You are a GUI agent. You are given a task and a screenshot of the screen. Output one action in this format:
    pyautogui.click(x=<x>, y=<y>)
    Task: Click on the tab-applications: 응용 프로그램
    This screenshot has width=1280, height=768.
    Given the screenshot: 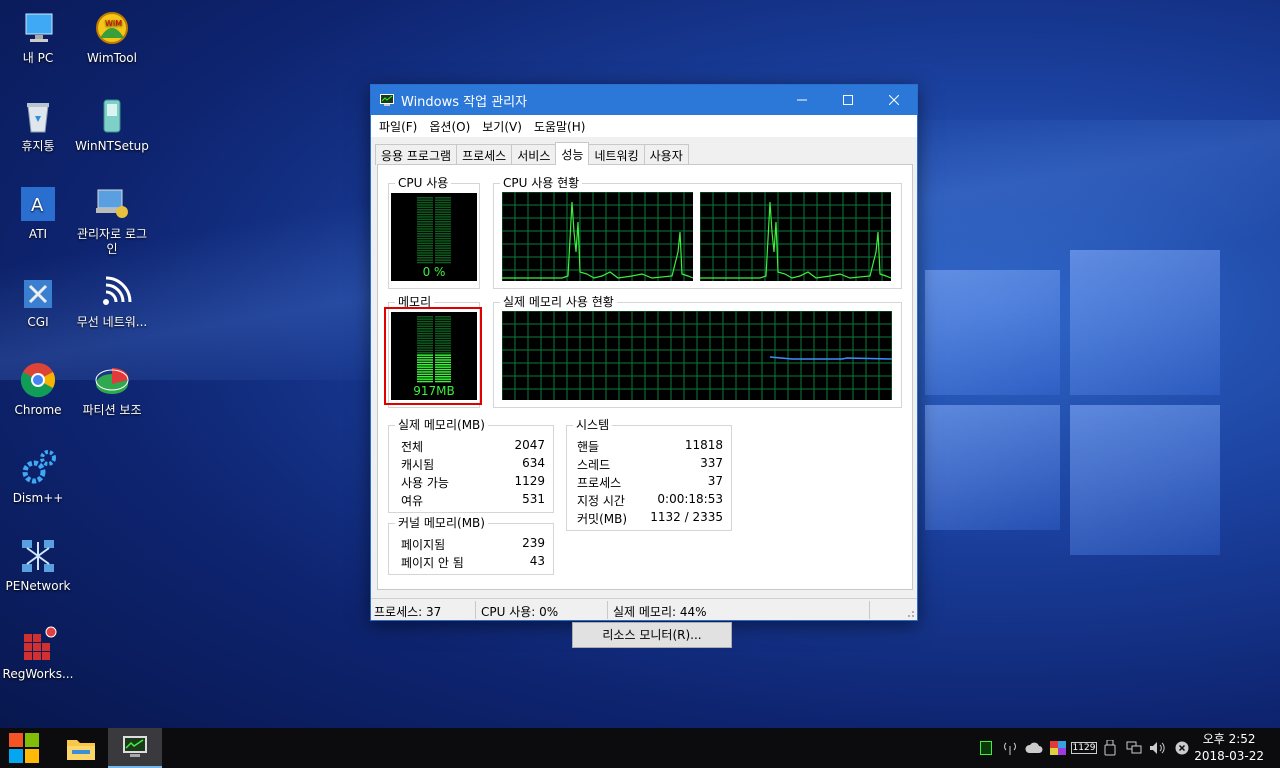 What is the action you would take?
    pyautogui.click(x=416, y=154)
    